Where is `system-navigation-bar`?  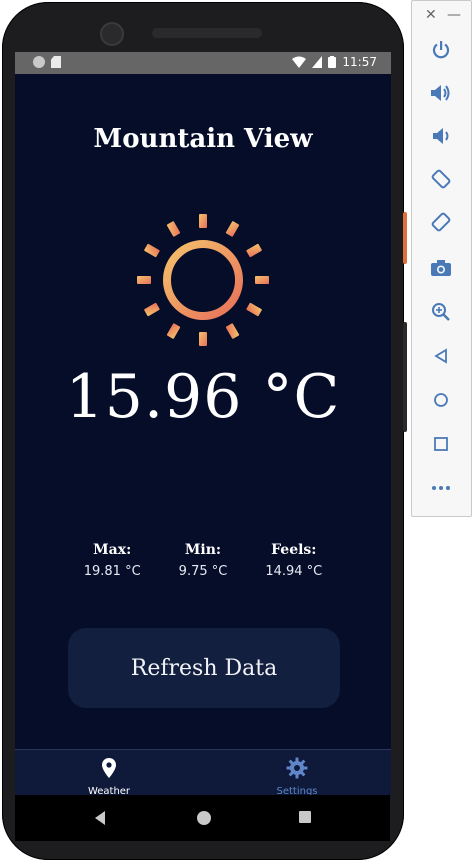
system-navigation-bar is located at coordinates (202, 818).